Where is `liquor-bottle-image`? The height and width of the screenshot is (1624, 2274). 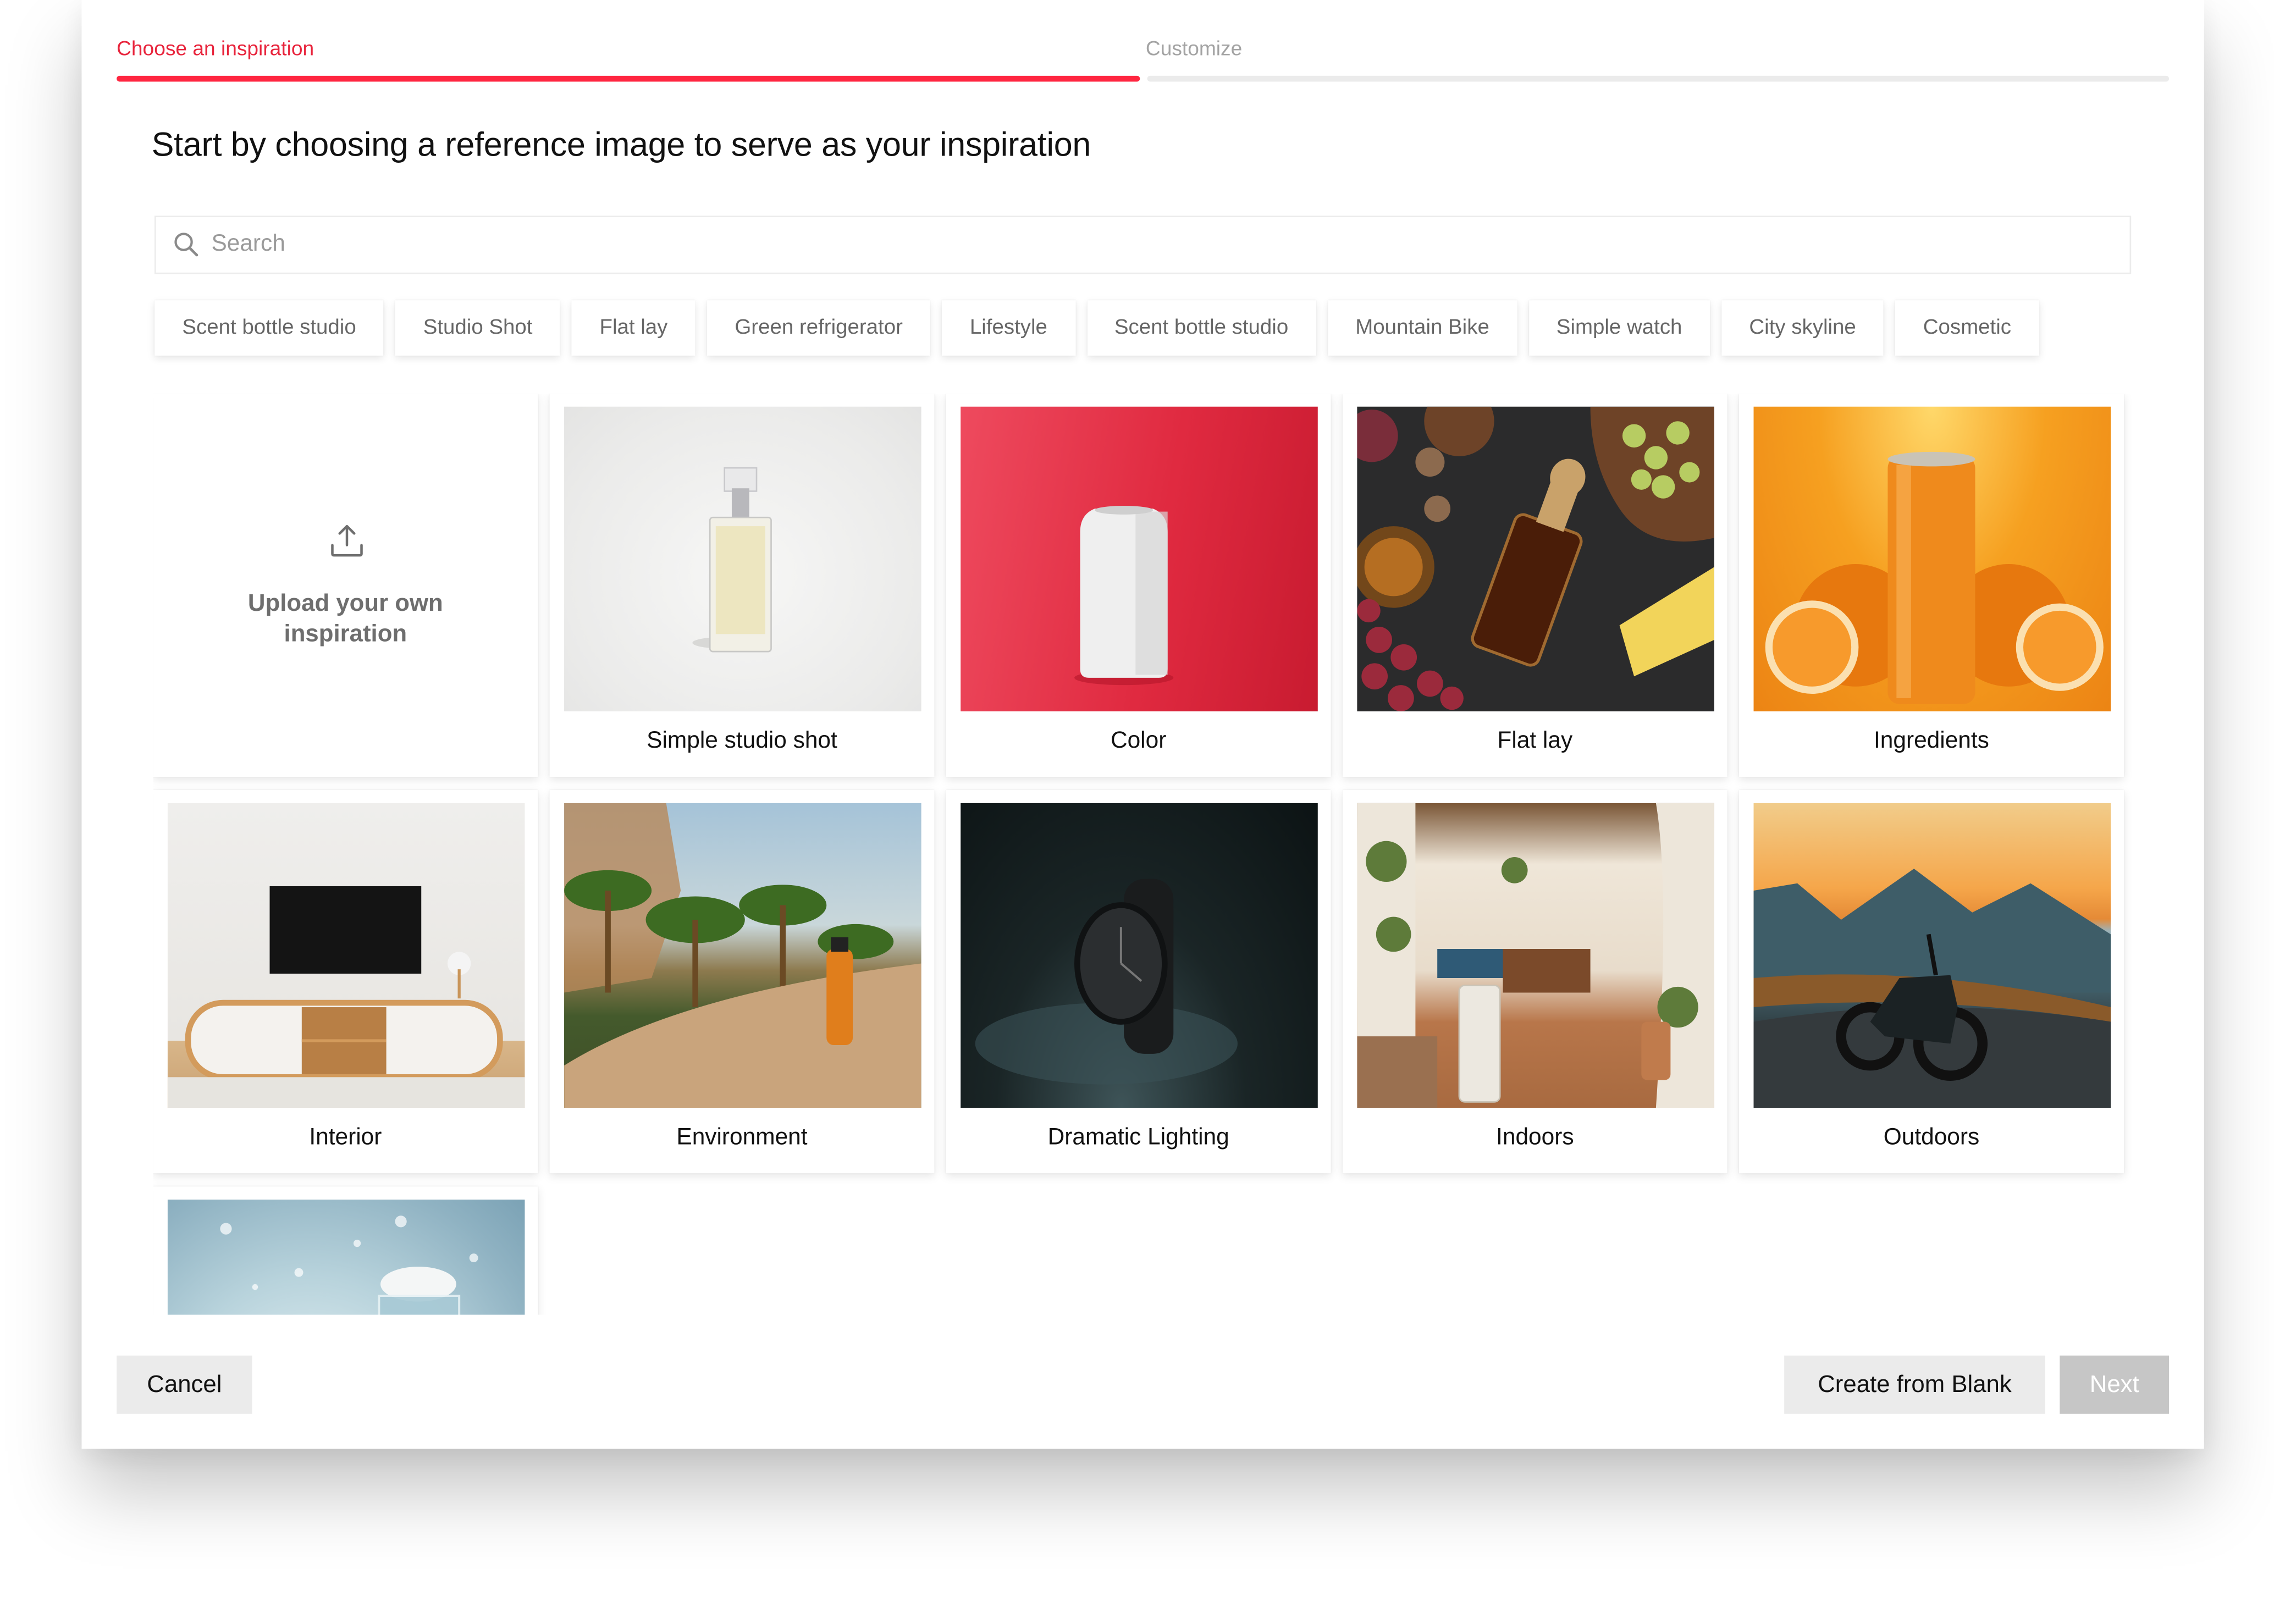 liquor-bottle-image is located at coordinates (1536, 558).